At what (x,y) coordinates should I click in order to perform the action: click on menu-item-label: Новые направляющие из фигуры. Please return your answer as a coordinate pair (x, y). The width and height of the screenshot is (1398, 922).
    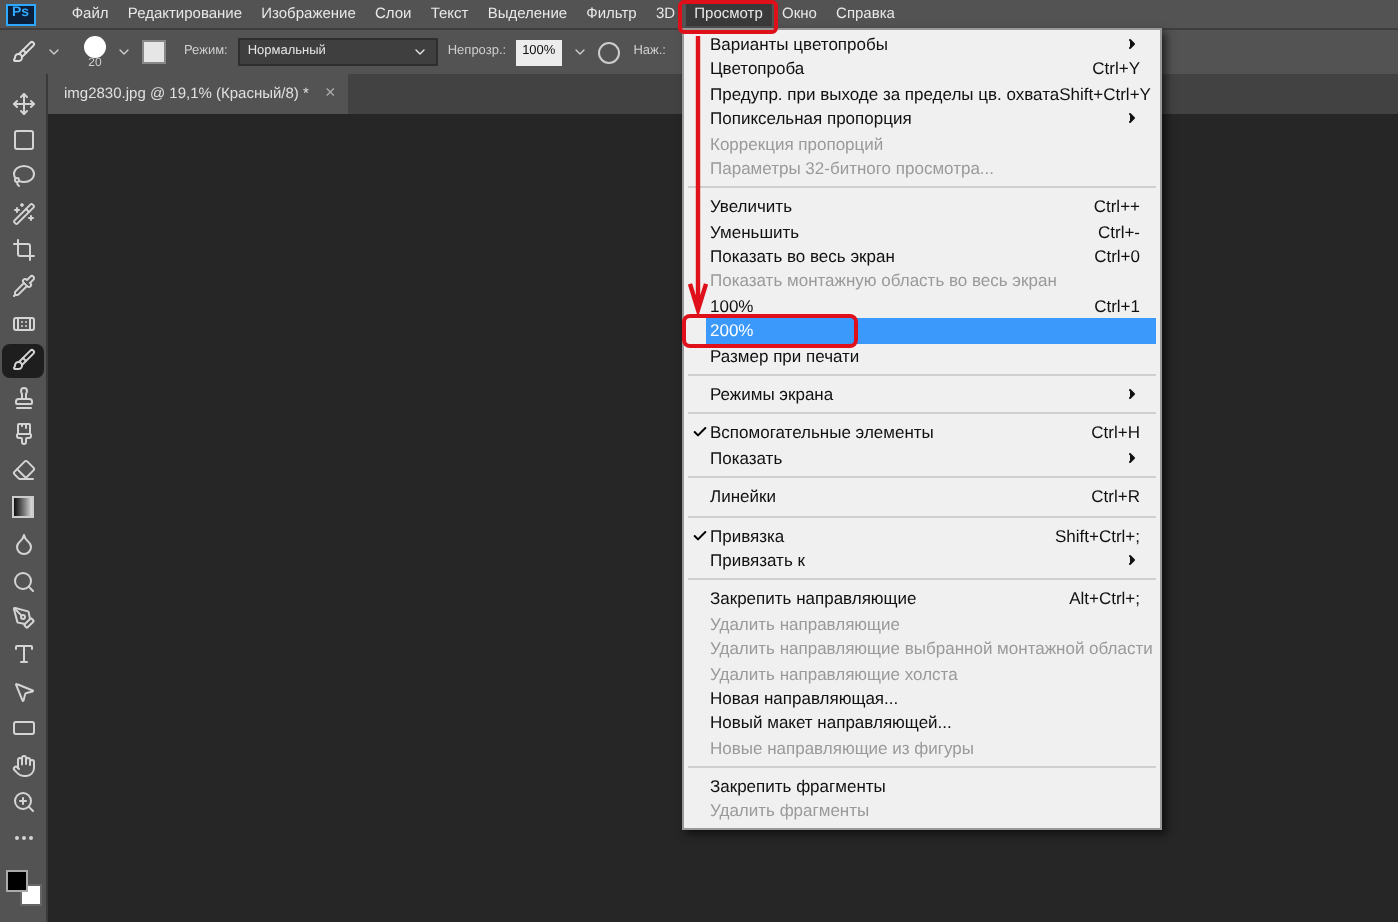
    Looking at the image, I should click on (843, 748).